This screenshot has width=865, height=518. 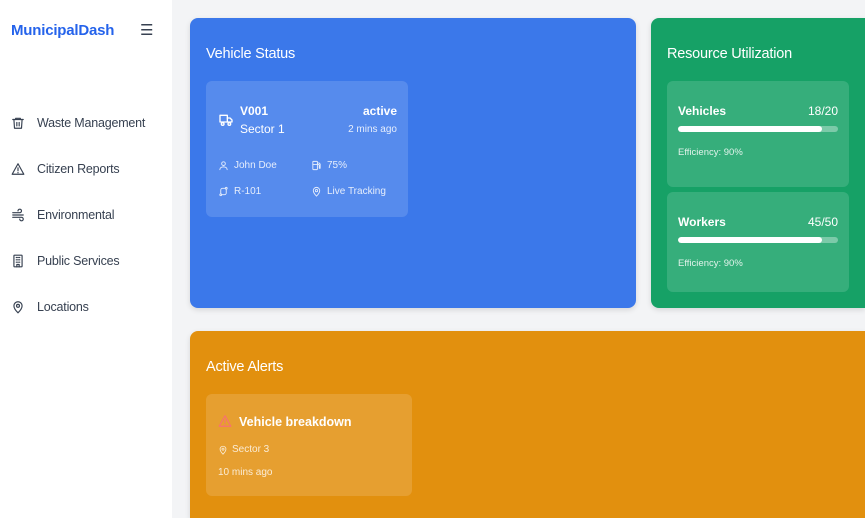 What do you see at coordinates (295, 422) in the screenshot?
I see `alert-title: Vehicle breakdown` at bounding box center [295, 422].